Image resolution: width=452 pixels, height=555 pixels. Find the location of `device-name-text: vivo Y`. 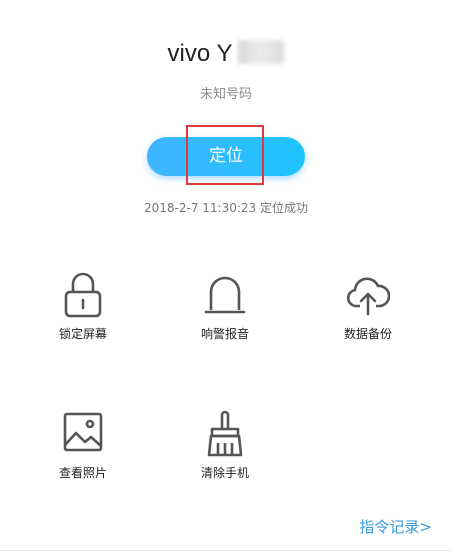

device-name-text: vivo Y is located at coordinates (200, 53).